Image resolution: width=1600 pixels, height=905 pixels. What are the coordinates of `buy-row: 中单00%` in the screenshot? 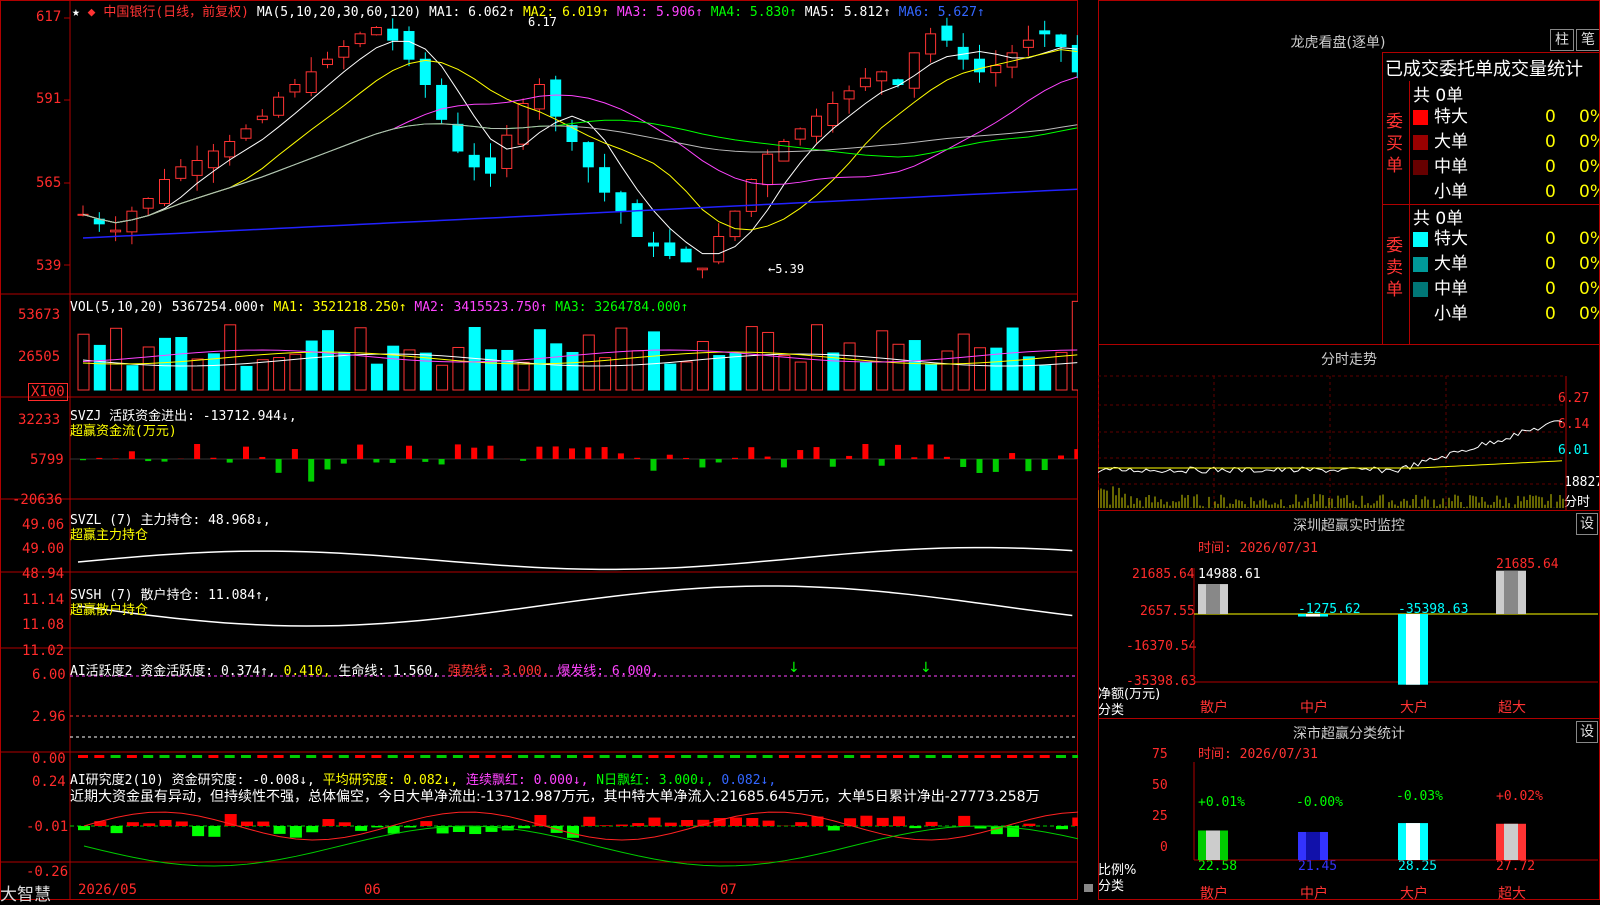 It's located at (1506, 167).